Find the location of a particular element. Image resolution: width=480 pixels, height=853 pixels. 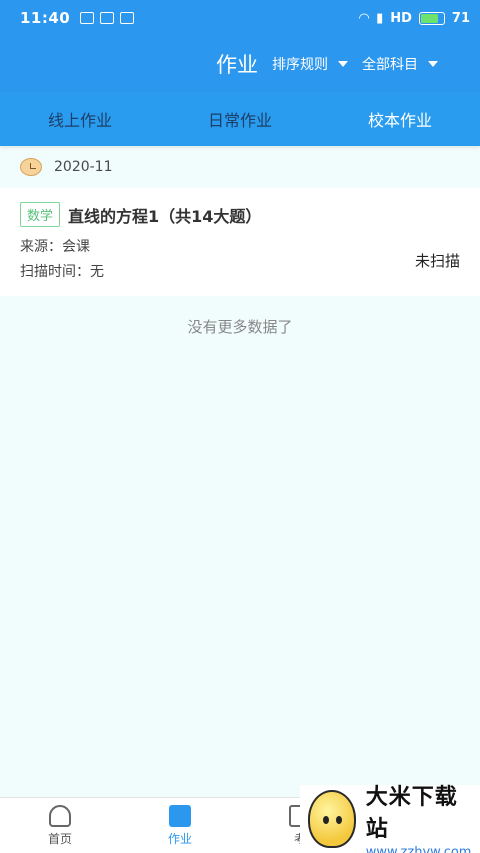

watermark-title: 大米下载站 is located at coordinates (411, 813).